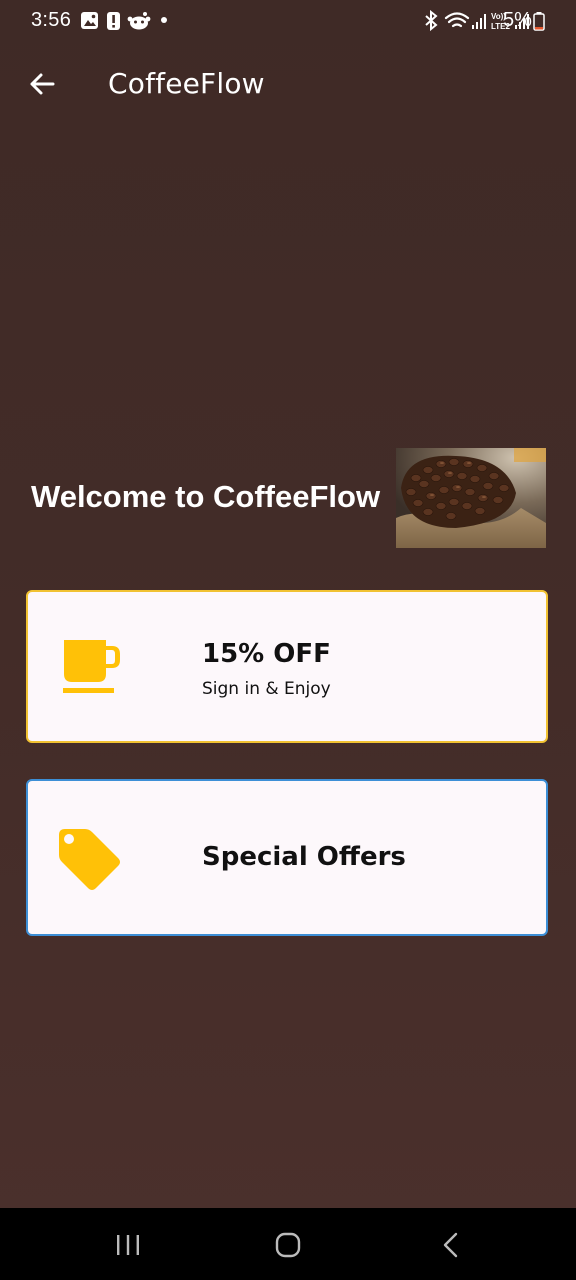  What do you see at coordinates (539, 21) in the screenshot?
I see `battery-icon` at bounding box center [539, 21].